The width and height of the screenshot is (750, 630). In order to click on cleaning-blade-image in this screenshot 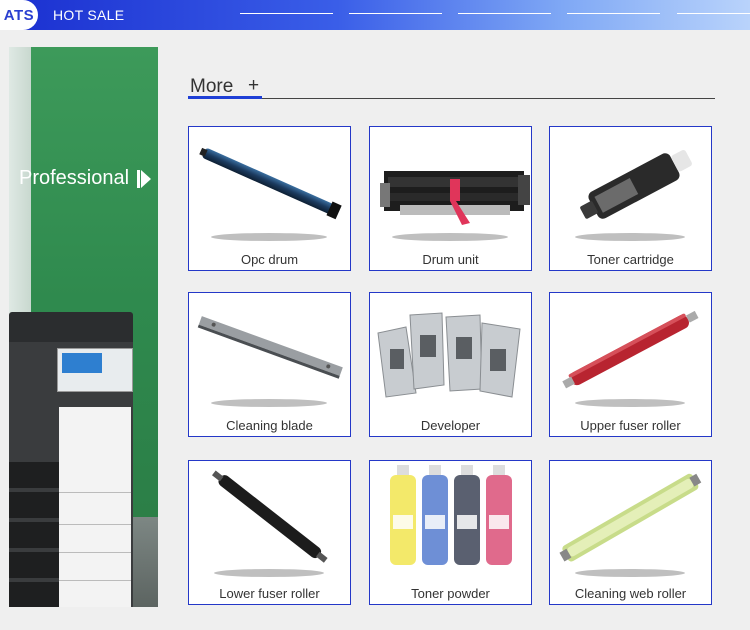, I will do `click(270, 361)`.